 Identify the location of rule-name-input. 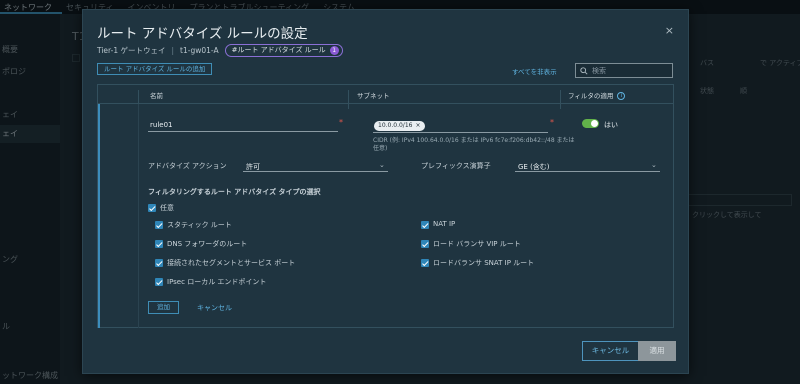
(243, 131).